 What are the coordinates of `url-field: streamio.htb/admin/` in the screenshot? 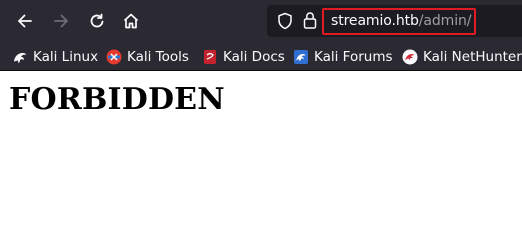 It's located at (401, 21).